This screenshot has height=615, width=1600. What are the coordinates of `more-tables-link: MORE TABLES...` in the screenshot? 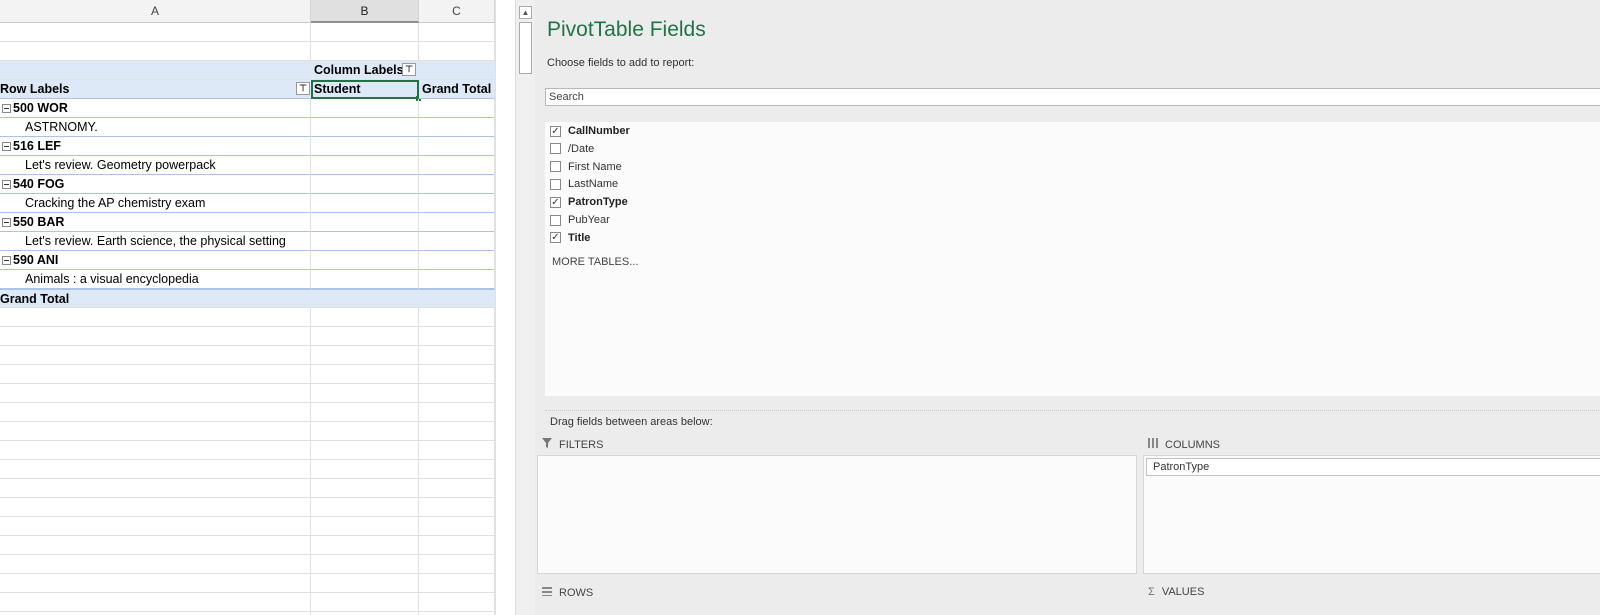 It's located at (595, 262).